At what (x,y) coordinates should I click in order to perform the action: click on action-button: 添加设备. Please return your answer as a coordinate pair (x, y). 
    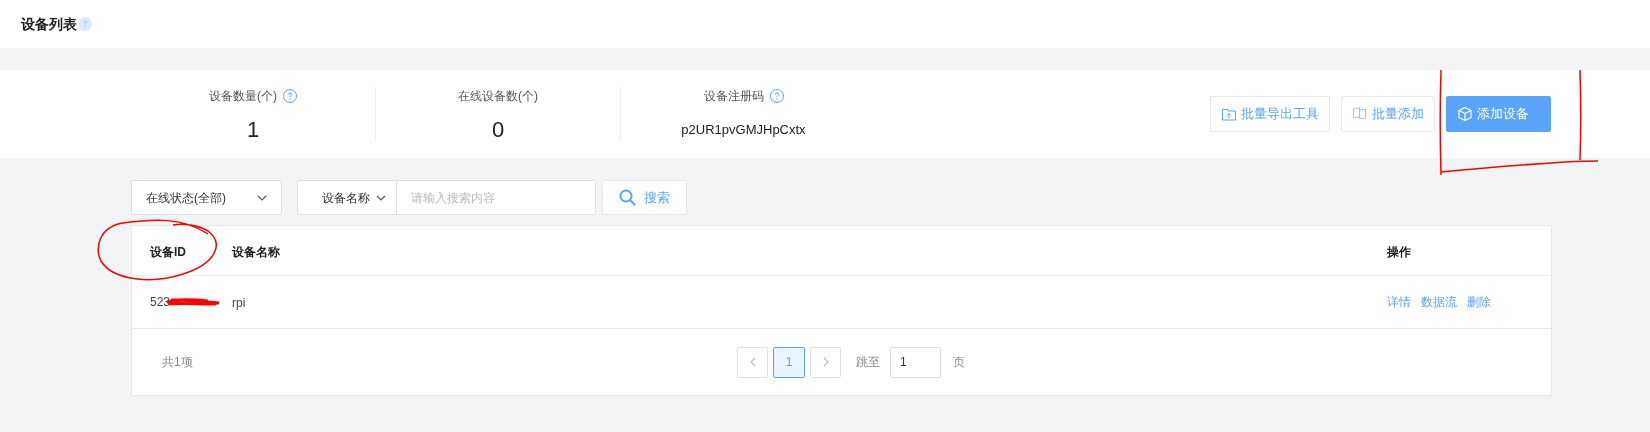
    Looking at the image, I should click on (1498, 114).